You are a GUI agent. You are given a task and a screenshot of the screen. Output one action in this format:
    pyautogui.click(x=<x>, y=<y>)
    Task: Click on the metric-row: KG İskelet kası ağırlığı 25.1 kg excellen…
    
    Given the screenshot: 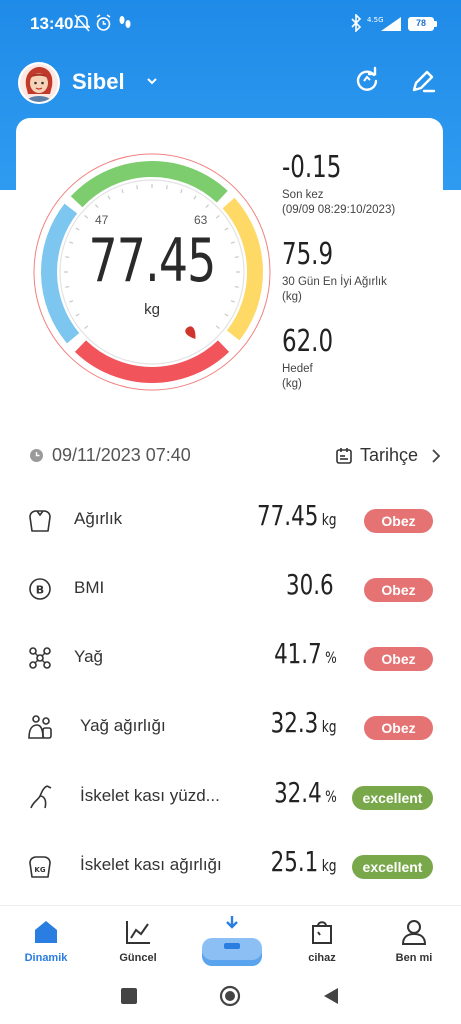 What is the action you would take?
    pyautogui.click(x=230, y=866)
    